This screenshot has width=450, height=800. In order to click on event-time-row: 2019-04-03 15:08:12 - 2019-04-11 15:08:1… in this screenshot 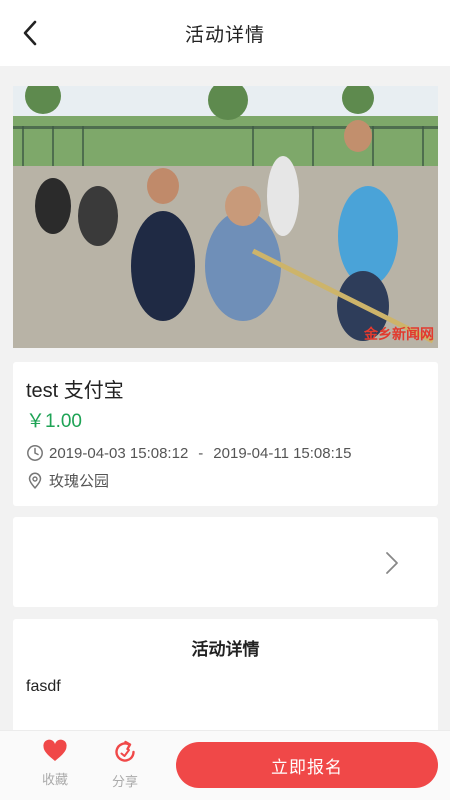, I will do `click(225, 453)`.